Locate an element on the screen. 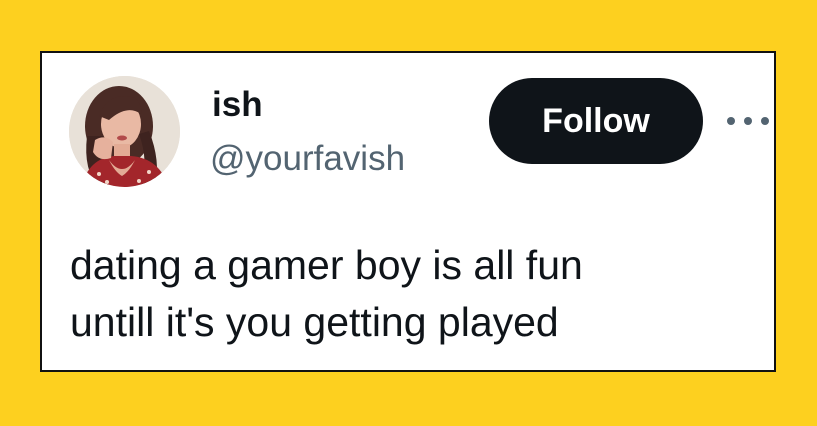 The width and height of the screenshot is (817, 426). display-name: ish is located at coordinates (237, 104).